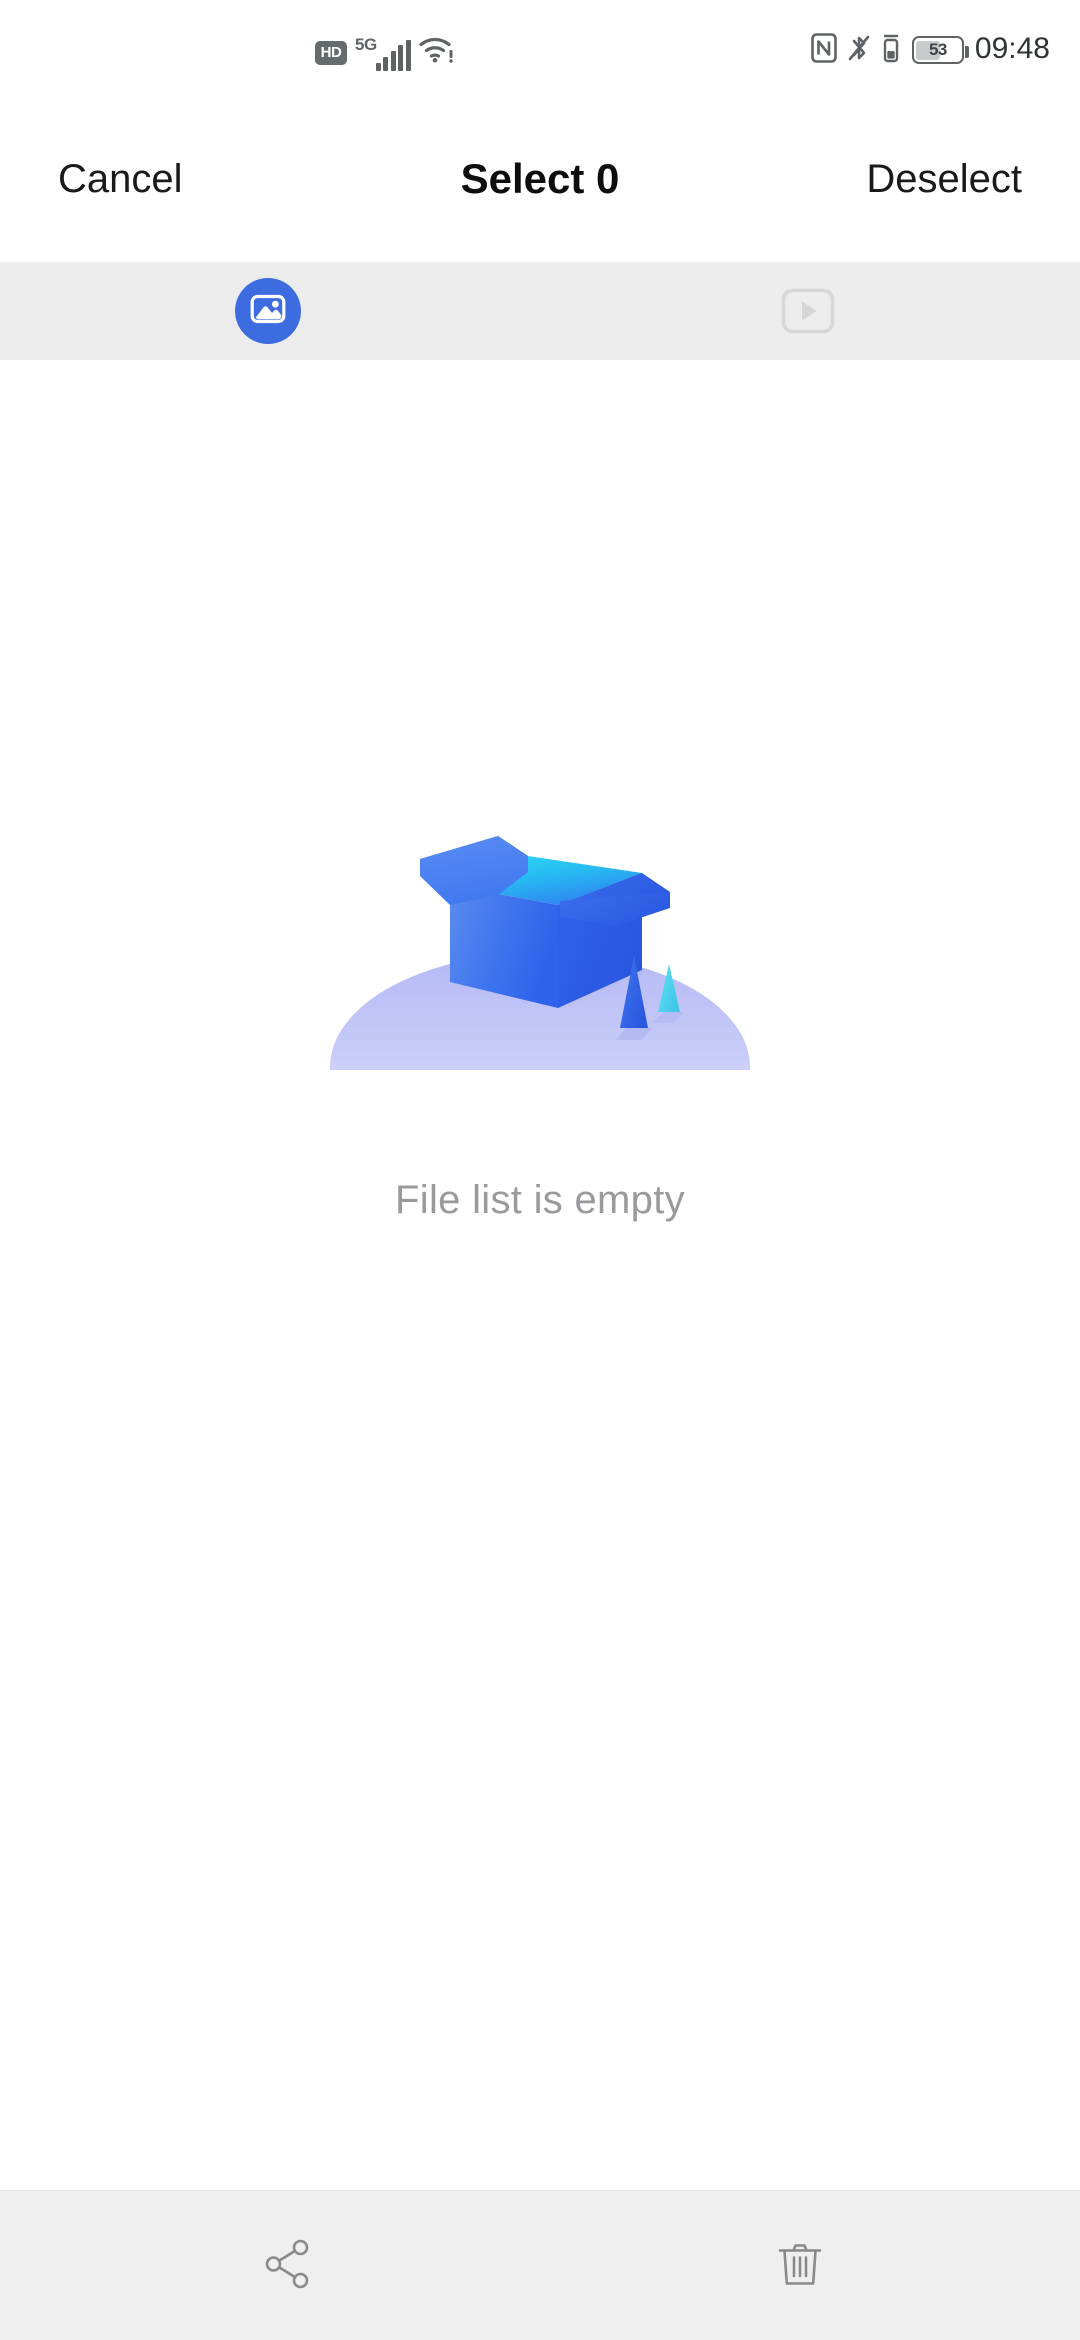 The image size is (1080, 2340). I want to click on selection-header: Cancel Select 0 Deselect, so click(540, 179).